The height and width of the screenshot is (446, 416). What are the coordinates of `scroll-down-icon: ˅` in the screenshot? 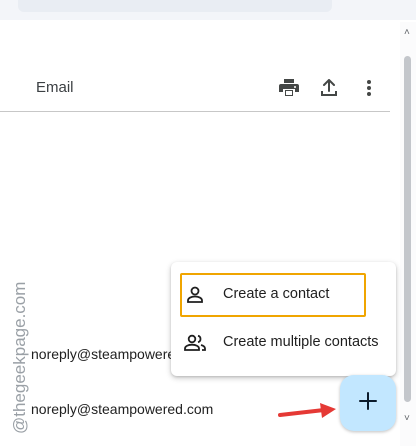 It's located at (407, 419).